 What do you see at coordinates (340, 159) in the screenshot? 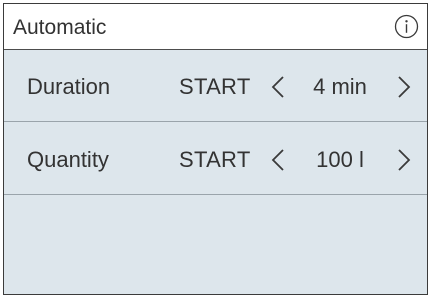
I see `quantity-value: 100 l` at bounding box center [340, 159].